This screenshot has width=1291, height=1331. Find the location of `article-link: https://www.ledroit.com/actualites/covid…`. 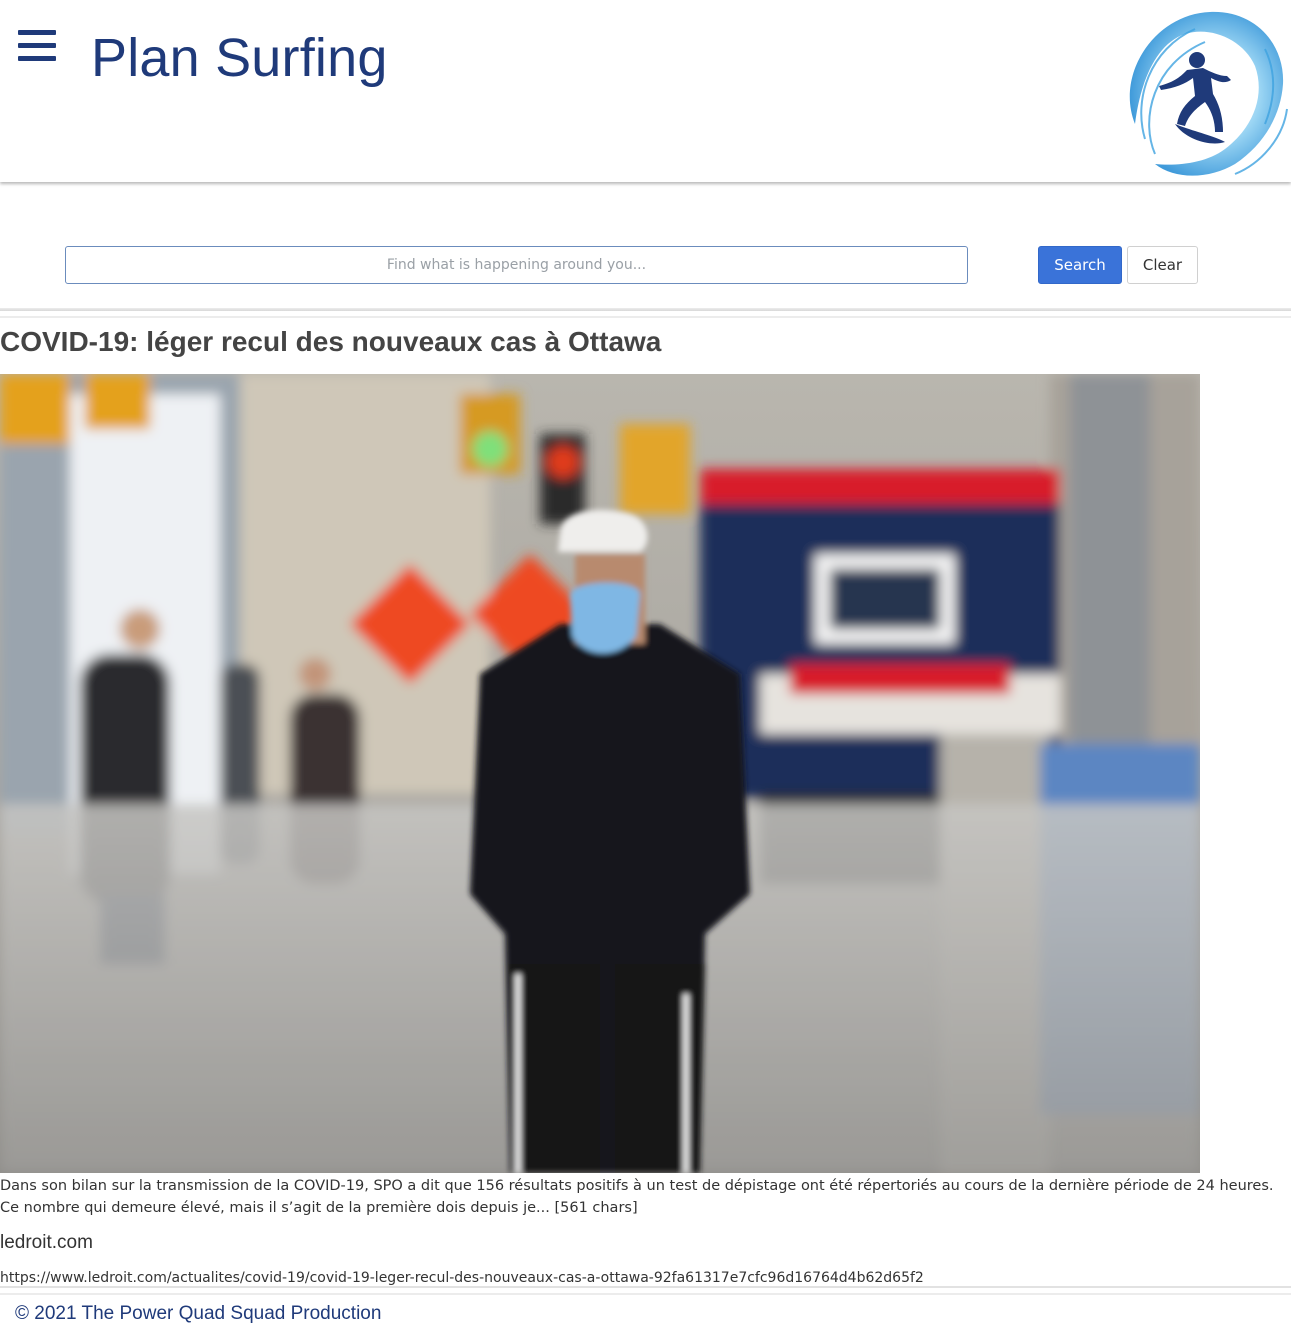

article-link: https://www.ledroit.com/actualites/covid… is located at coordinates (462, 1278).